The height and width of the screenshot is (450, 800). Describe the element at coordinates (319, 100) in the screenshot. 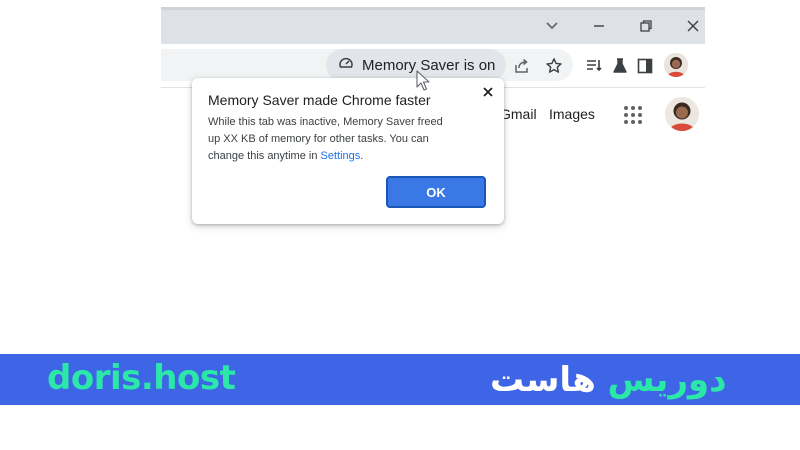

I see `dialog-title: Memory Saver made Chrome faster` at that location.